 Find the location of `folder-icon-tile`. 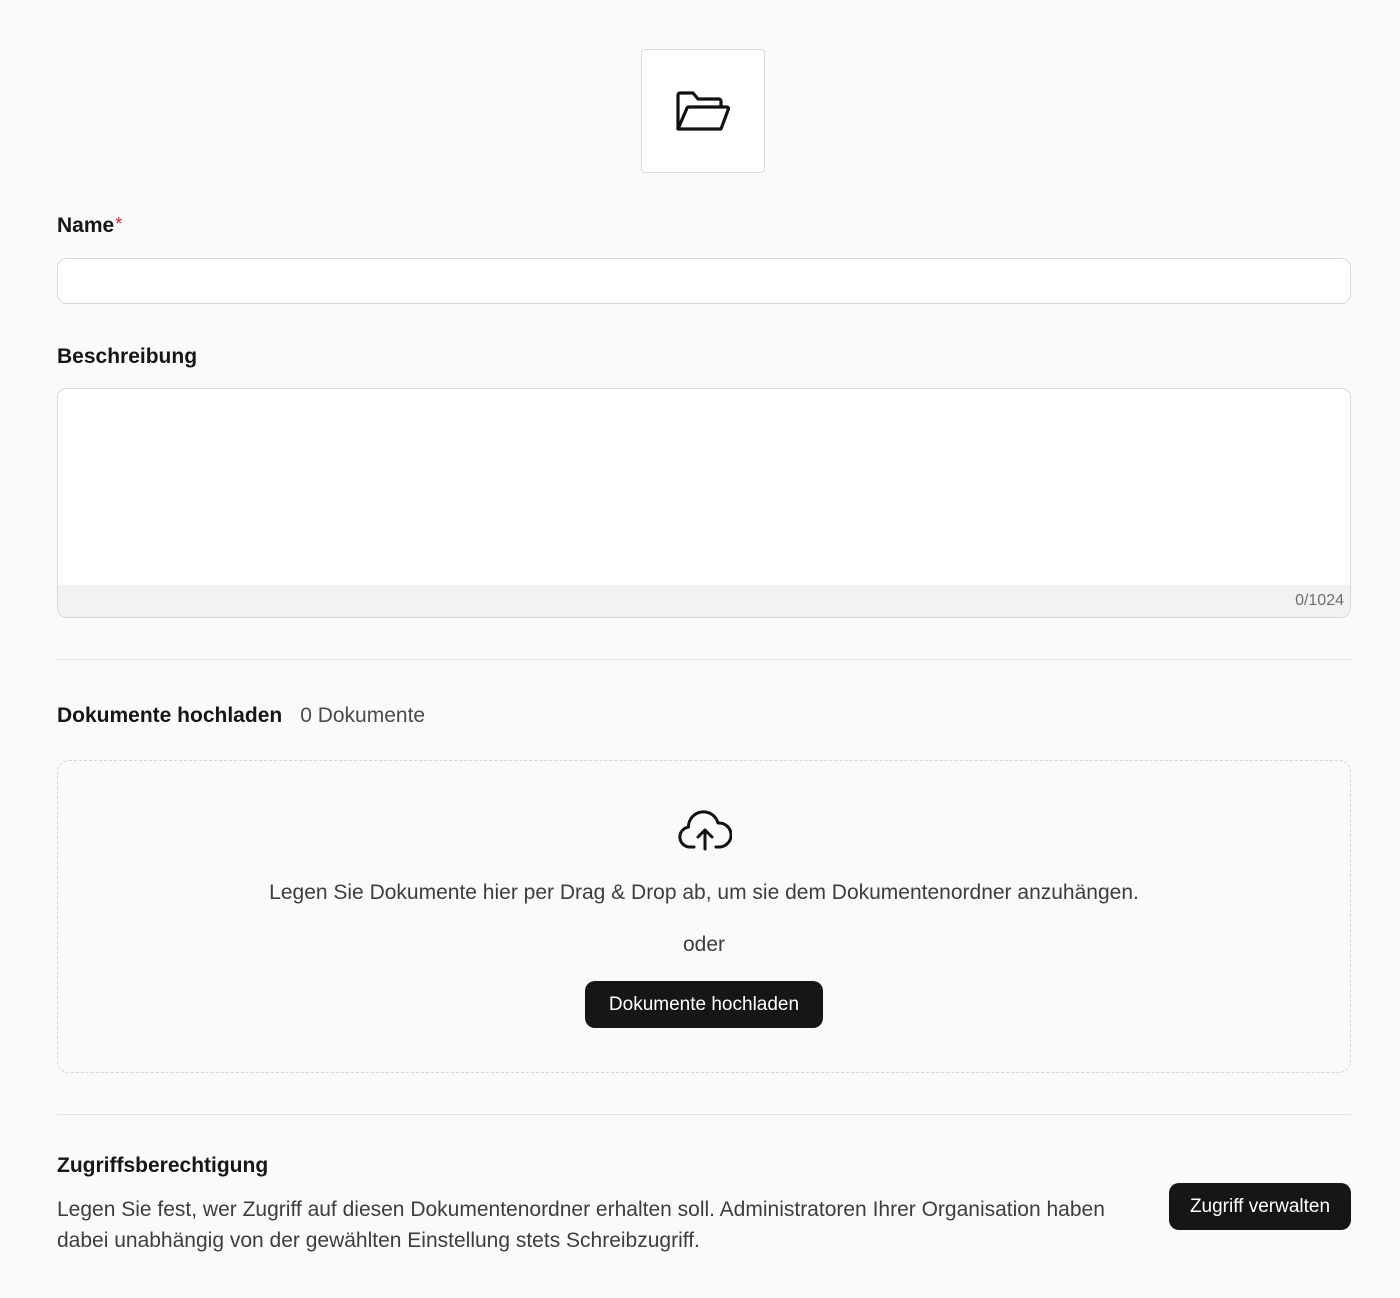

folder-icon-tile is located at coordinates (703, 111).